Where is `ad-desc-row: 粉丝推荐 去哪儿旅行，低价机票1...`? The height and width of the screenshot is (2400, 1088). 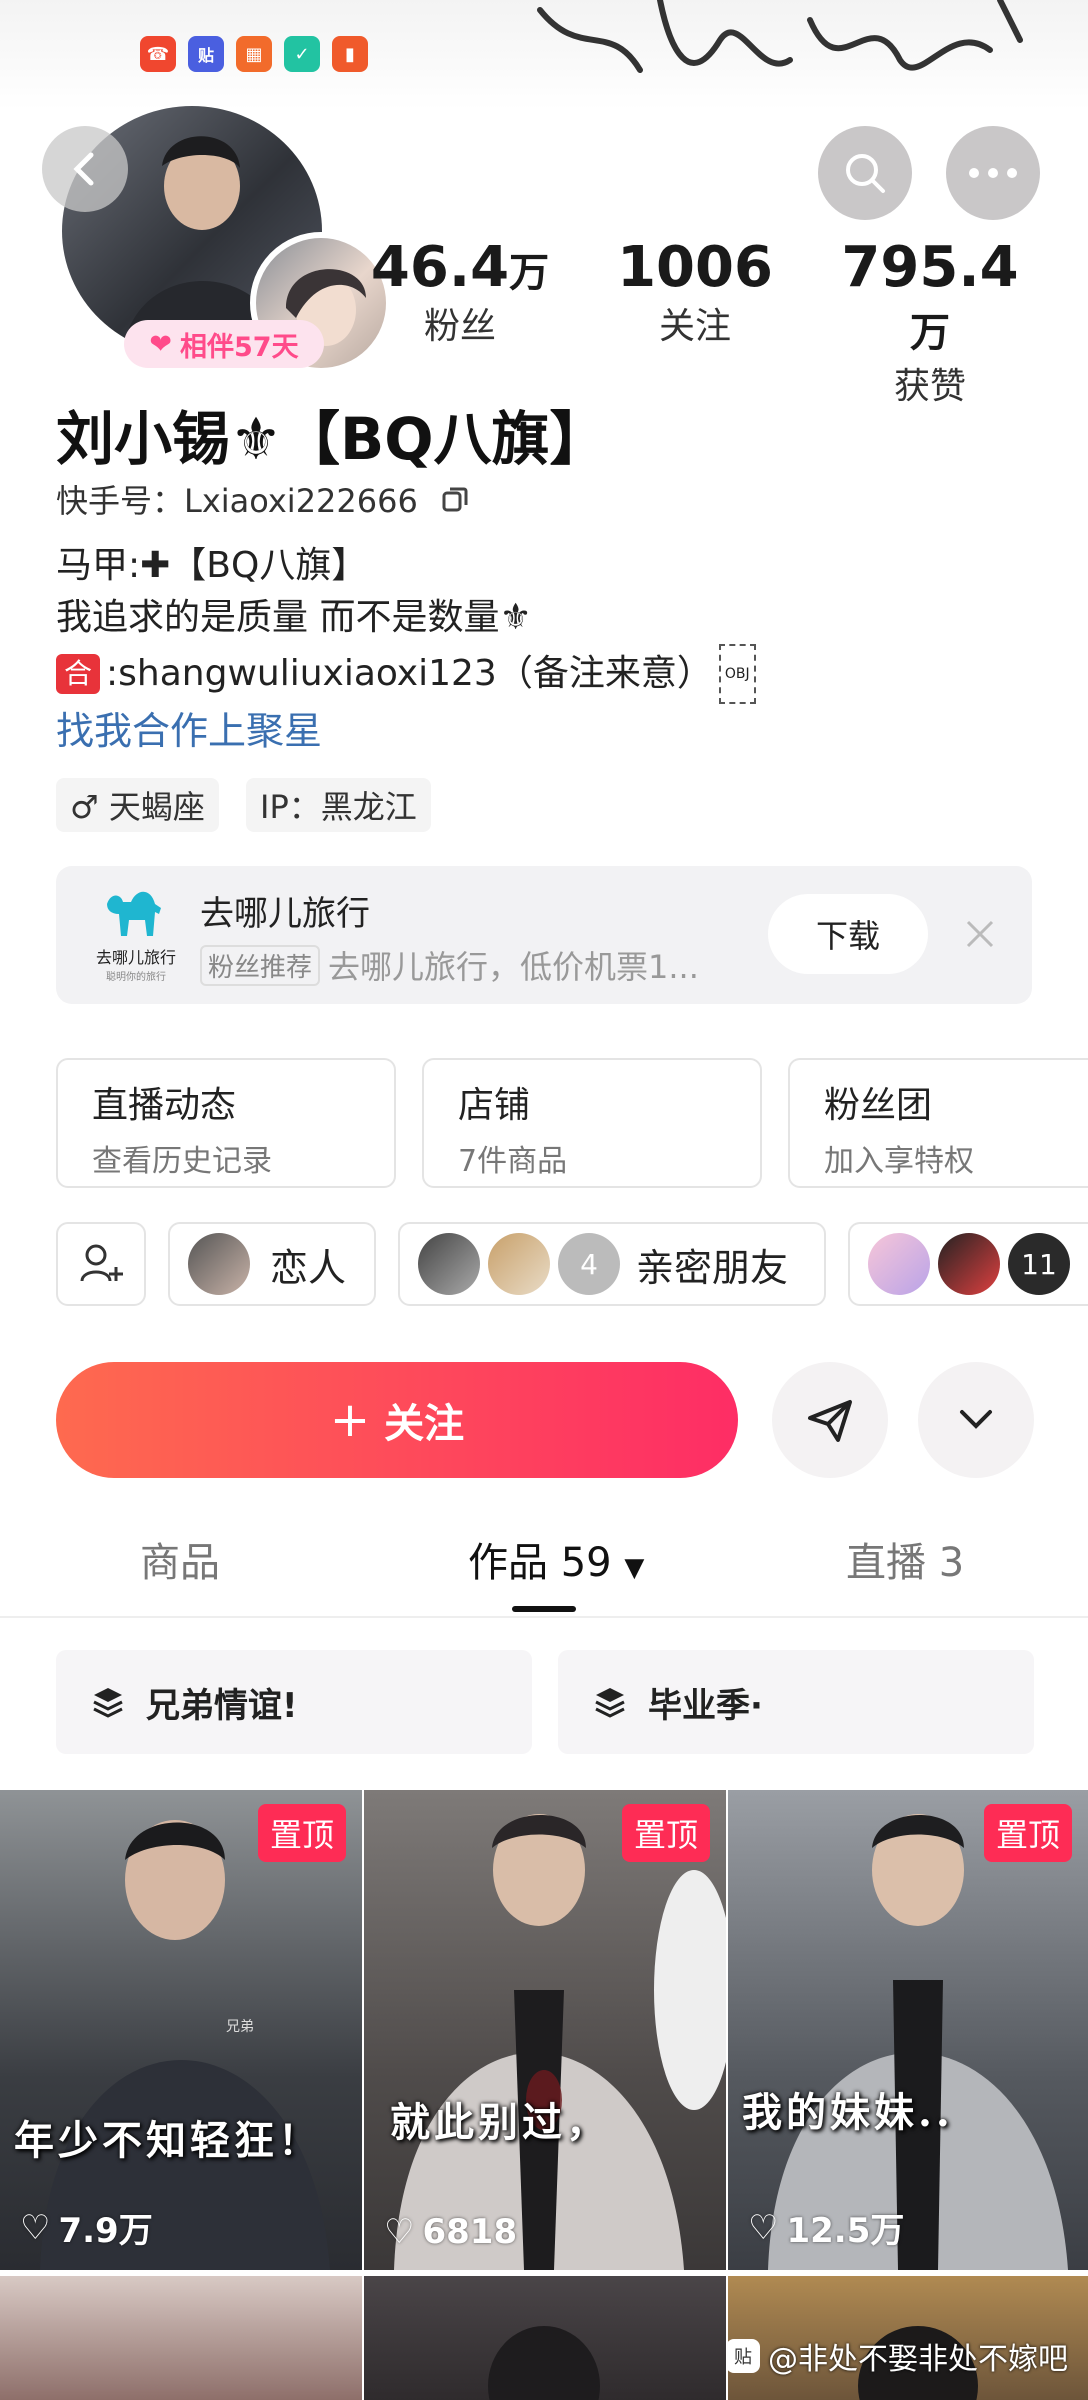 ad-desc-row: 粉丝推荐 去哪儿旅行，低价机票1... is located at coordinates (449, 965).